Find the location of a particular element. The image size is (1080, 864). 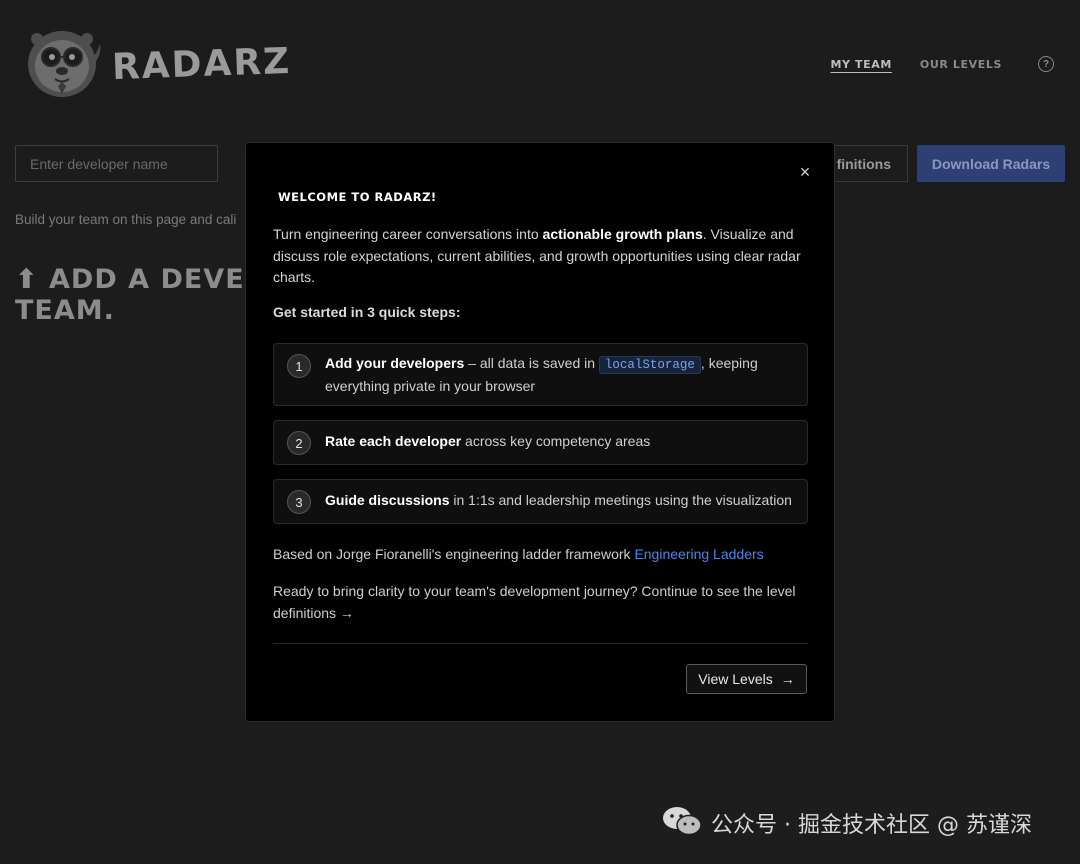

engineering-ladders-link: Engineering Ladders is located at coordinates (698, 554).